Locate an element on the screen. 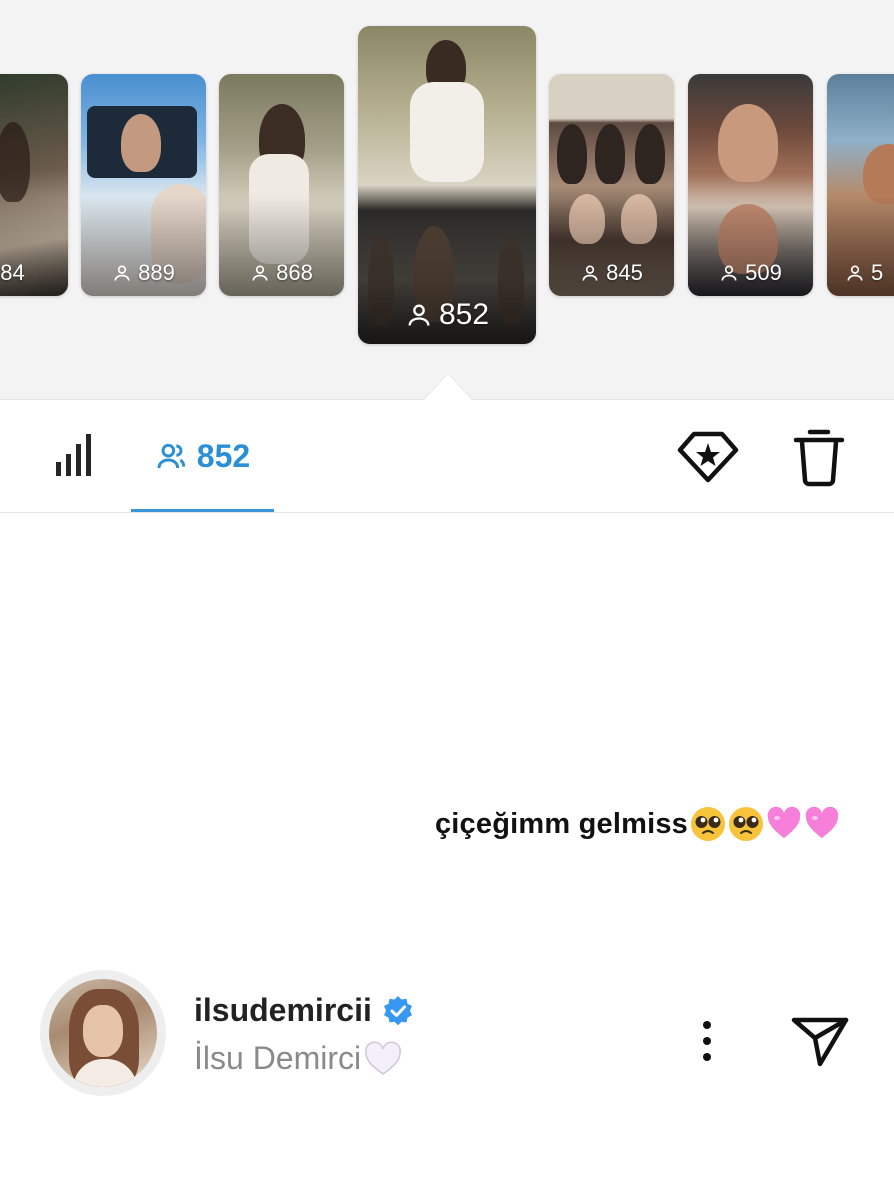 Image resolution: width=894 pixels, height=1200 pixels. send-button is located at coordinates (820, 1041).